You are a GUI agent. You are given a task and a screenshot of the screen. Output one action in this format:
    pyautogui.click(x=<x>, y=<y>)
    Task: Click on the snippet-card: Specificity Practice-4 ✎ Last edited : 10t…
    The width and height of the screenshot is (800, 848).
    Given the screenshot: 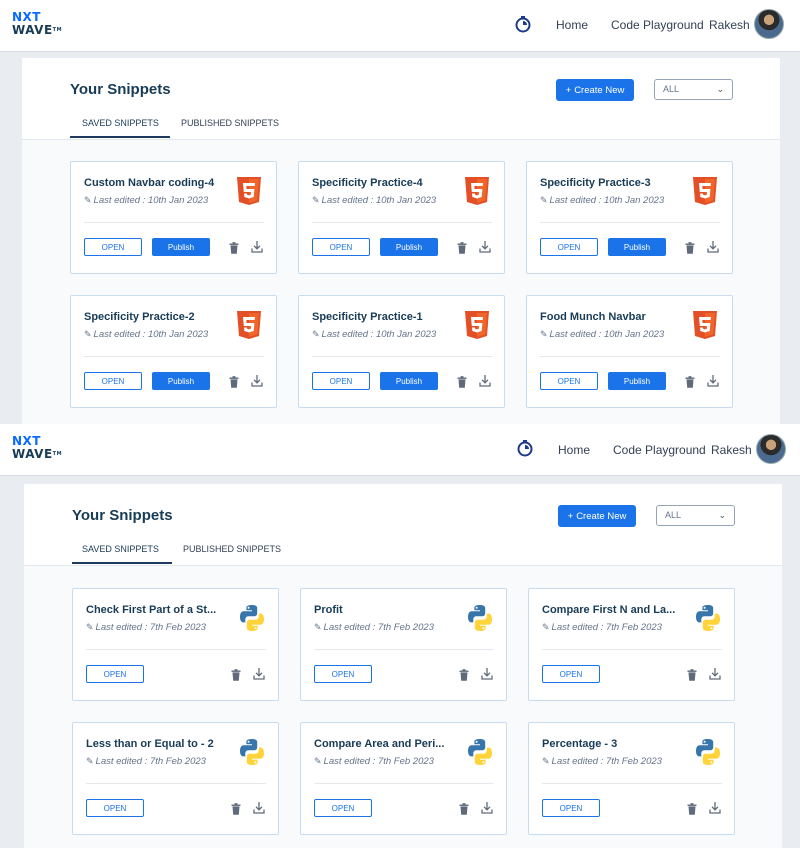 What is the action you would take?
    pyautogui.click(x=401, y=217)
    